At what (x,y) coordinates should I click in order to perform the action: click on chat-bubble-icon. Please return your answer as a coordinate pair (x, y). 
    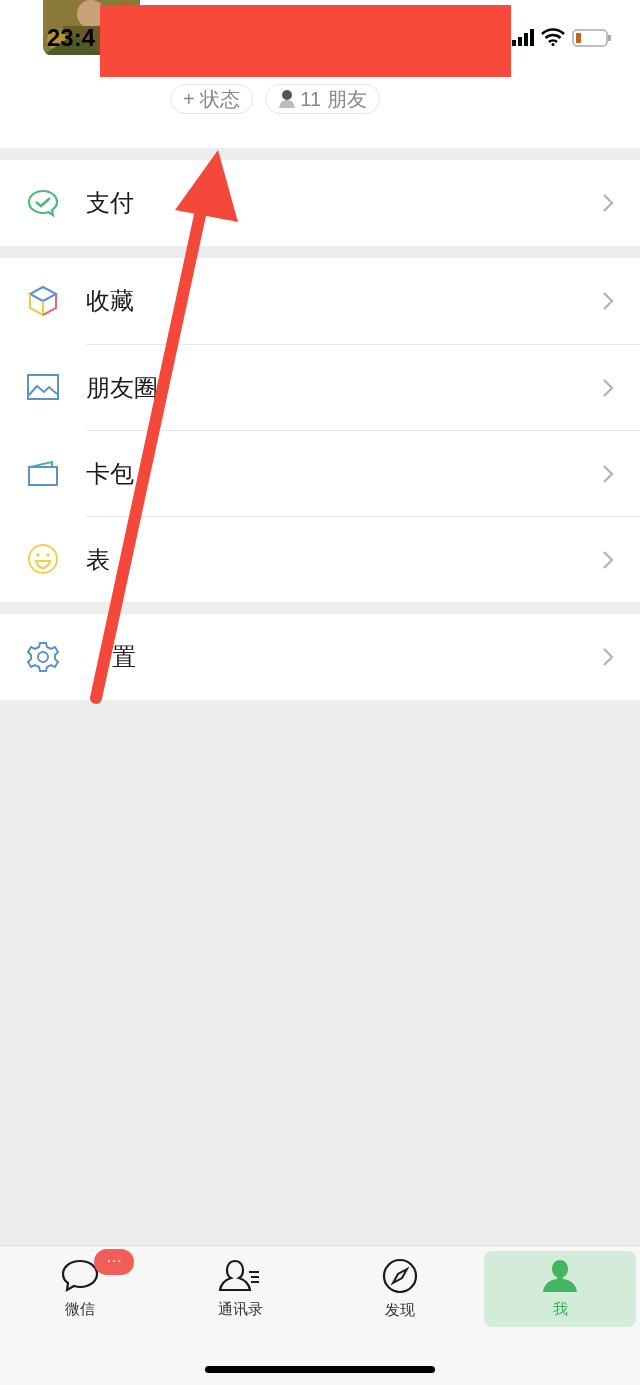
    Looking at the image, I should click on (80, 1275).